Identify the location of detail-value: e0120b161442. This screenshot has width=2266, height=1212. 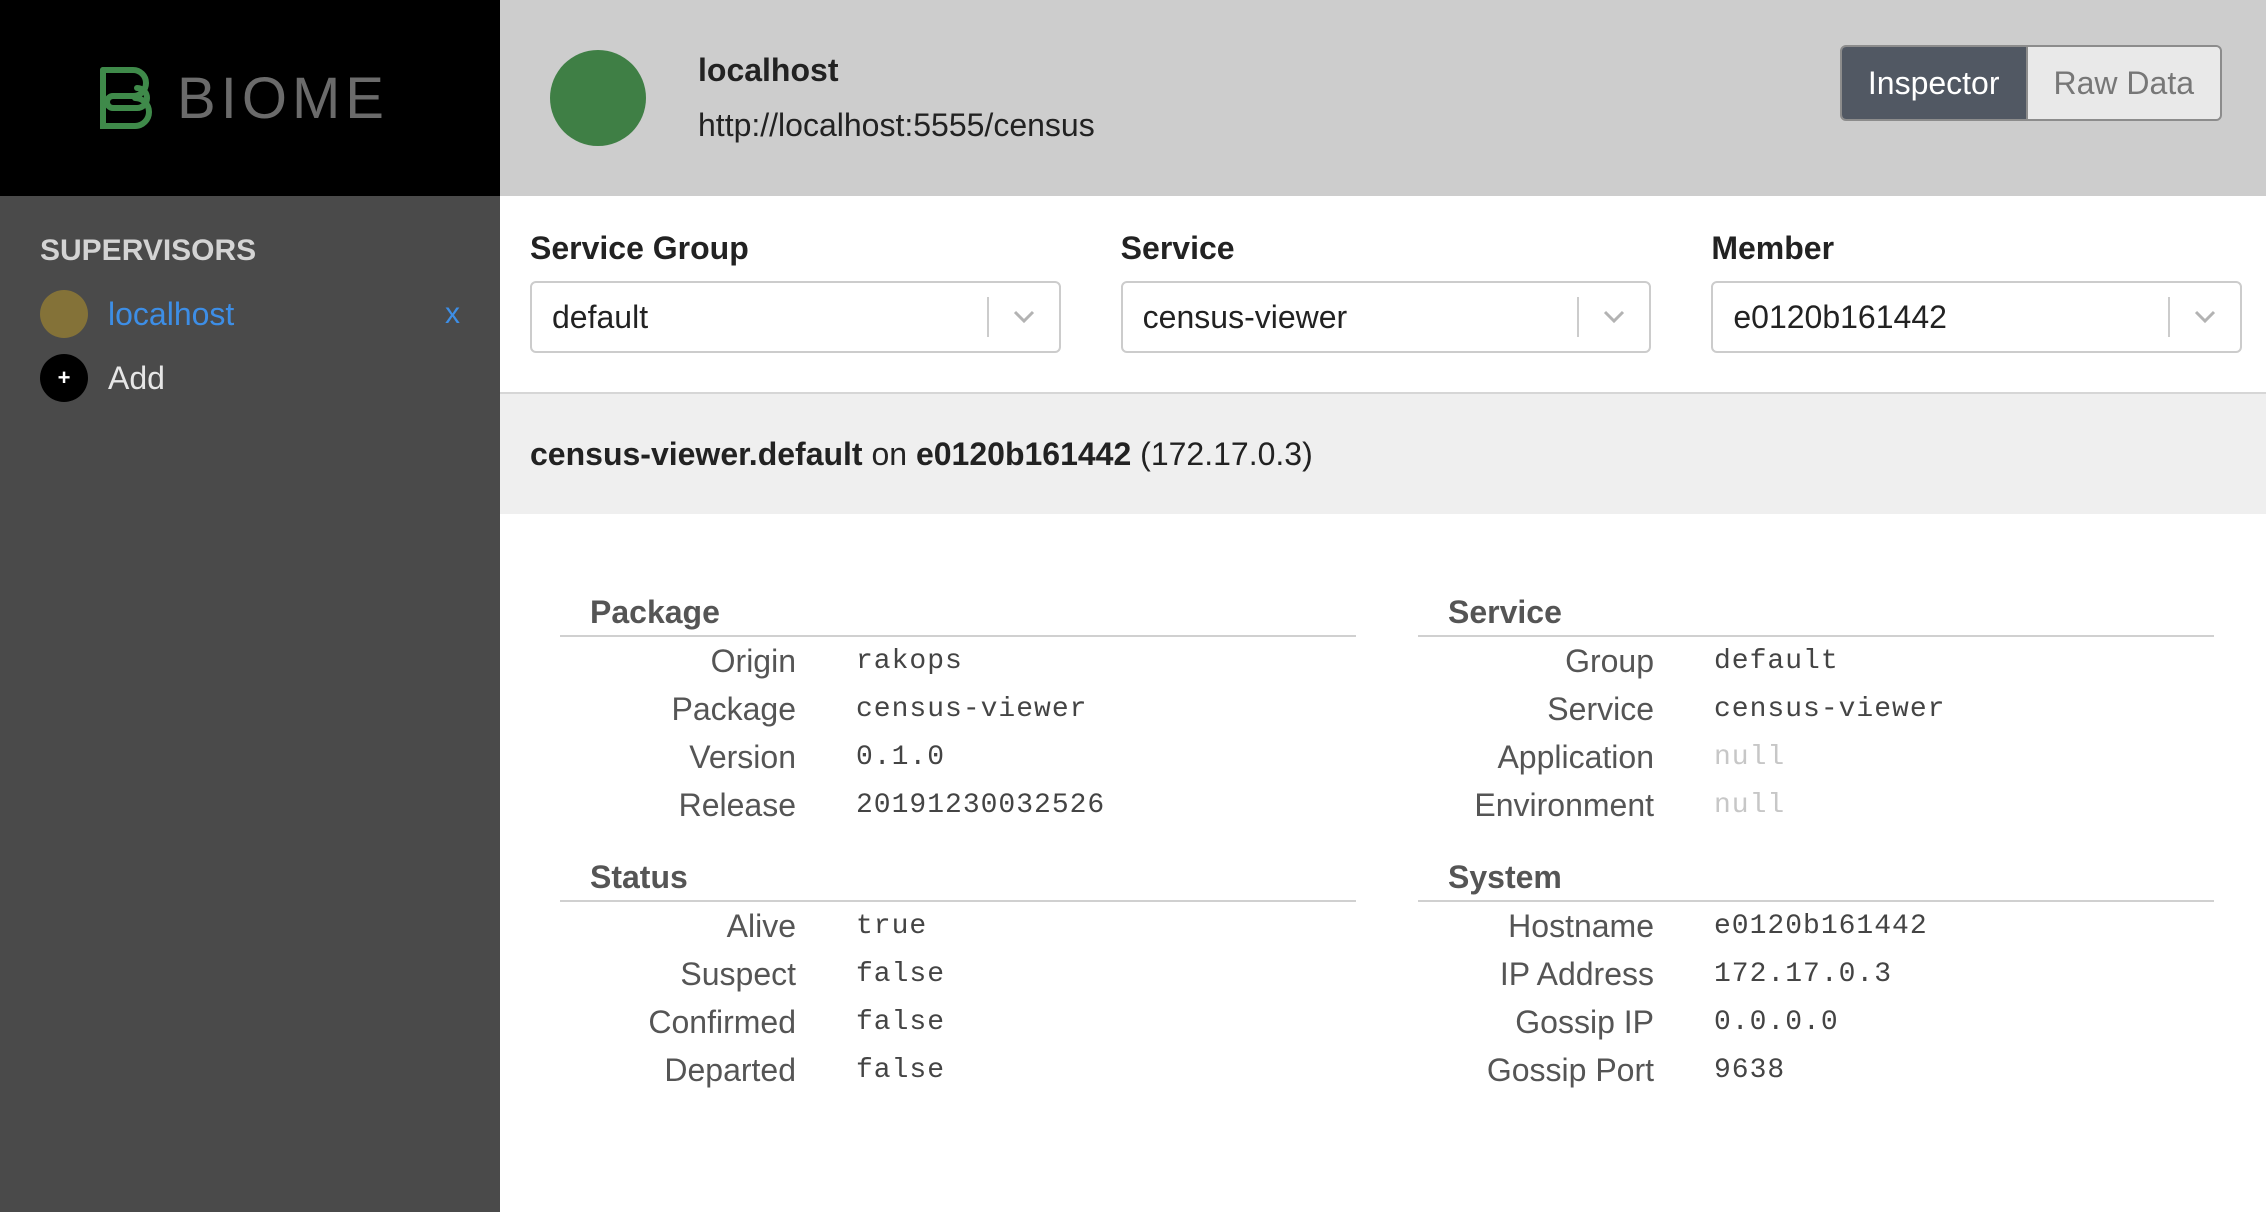
(1821, 926).